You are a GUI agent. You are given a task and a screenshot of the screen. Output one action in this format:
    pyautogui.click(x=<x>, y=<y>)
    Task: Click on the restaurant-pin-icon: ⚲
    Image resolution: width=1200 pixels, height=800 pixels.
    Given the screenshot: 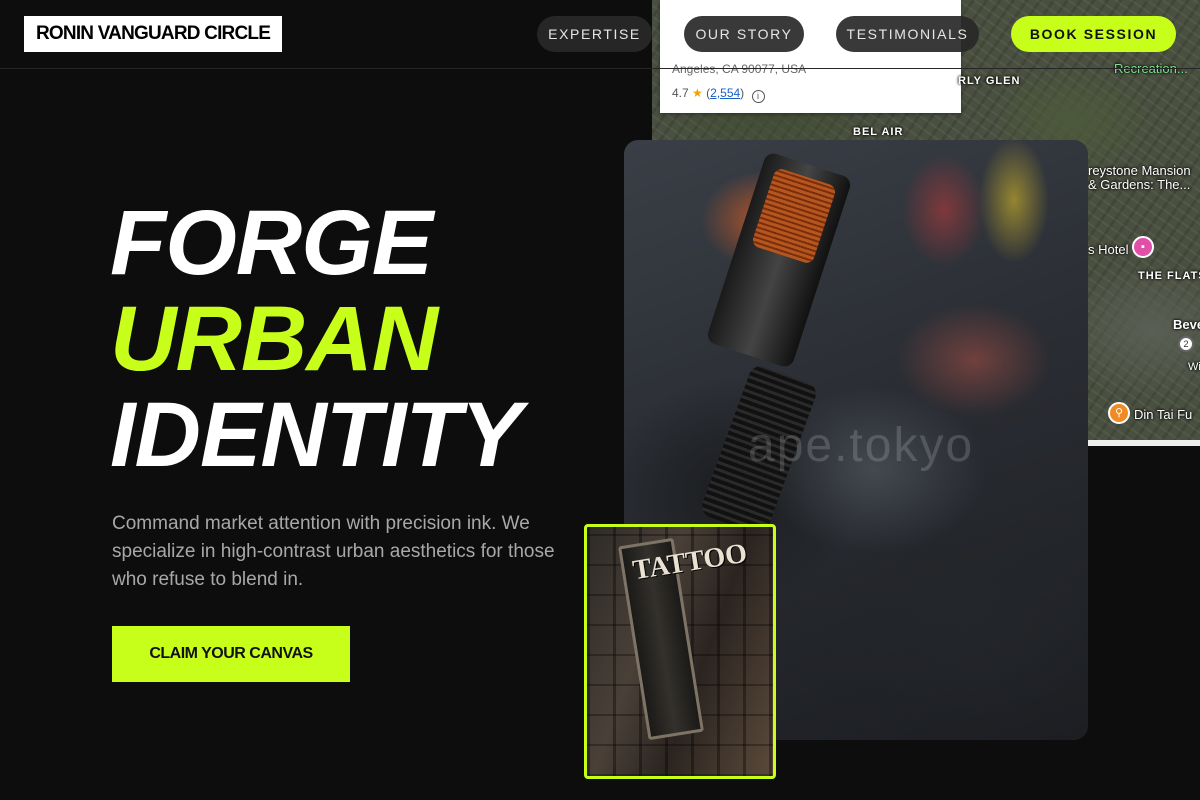 What is the action you would take?
    pyautogui.click(x=1119, y=413)
    